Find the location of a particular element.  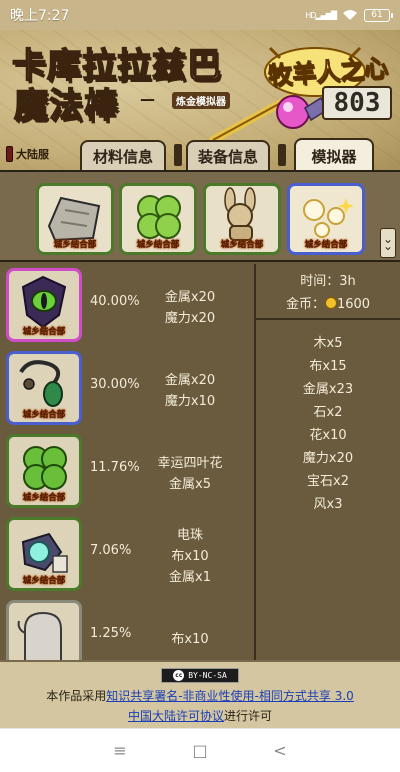

cloth-mitten-icon is located at coordinates (39, 635).